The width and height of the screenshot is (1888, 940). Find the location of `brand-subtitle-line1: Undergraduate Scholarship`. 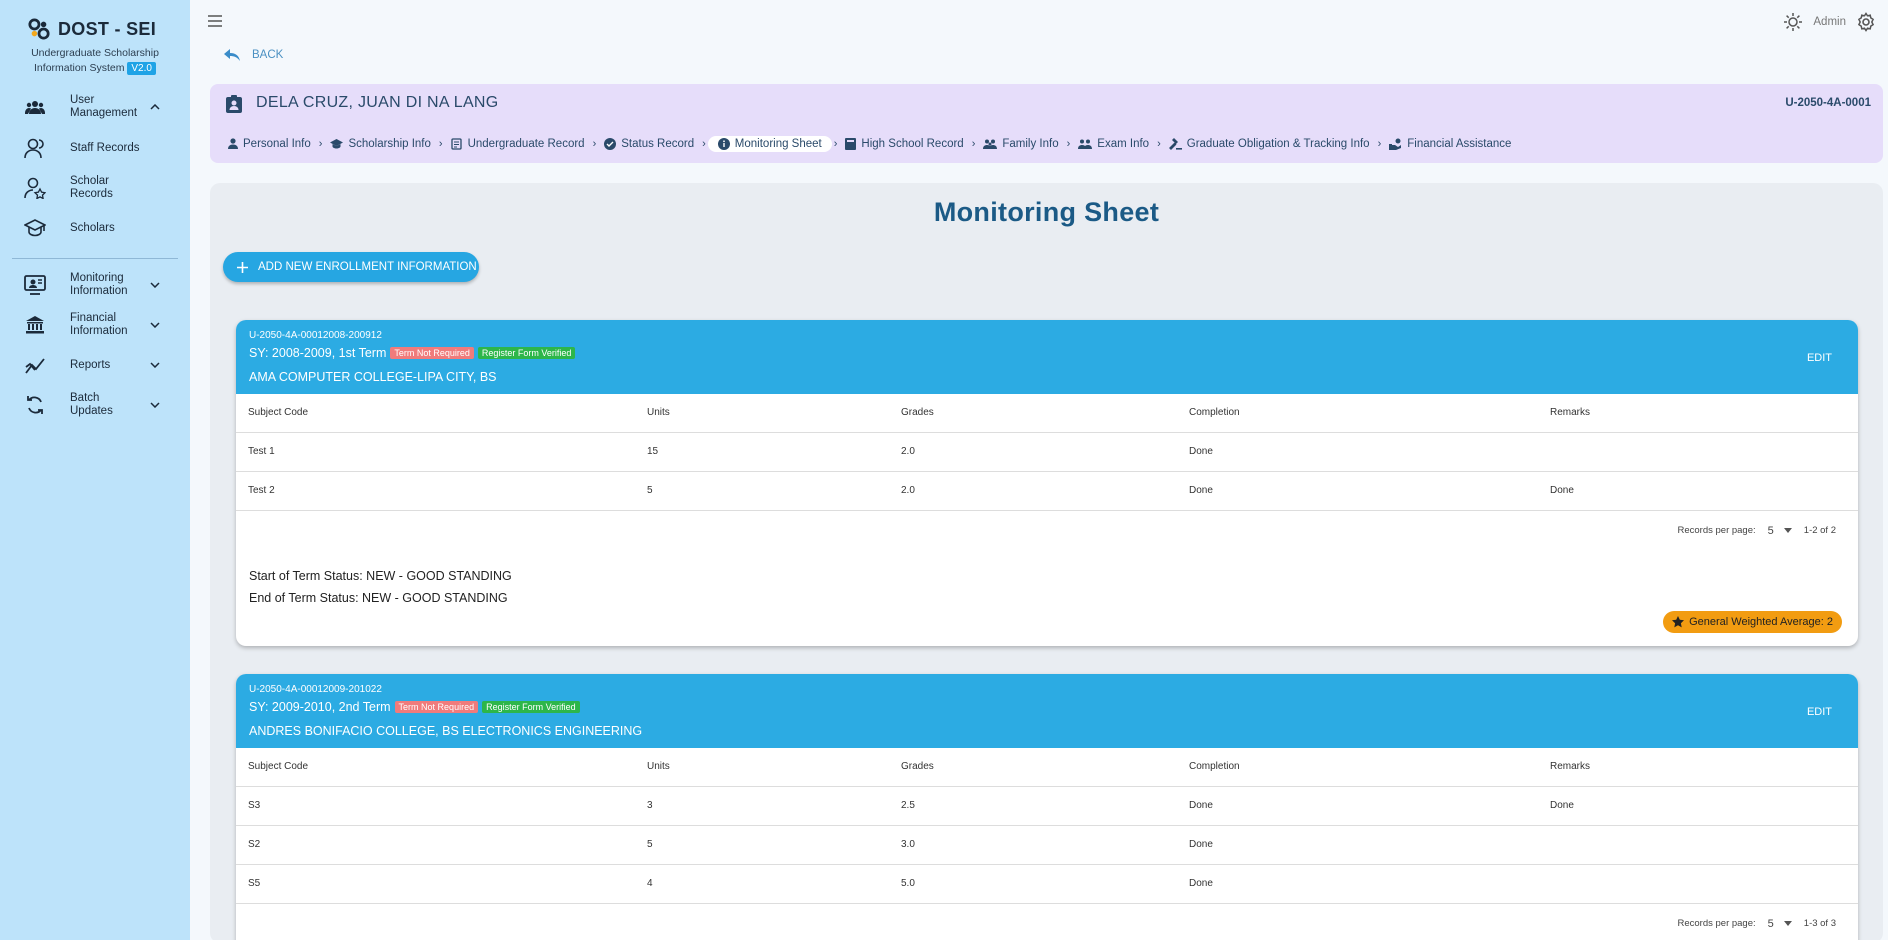

brand-subtitle-line1: Undergraduate Scholarship is located at coordinates (95, 53).